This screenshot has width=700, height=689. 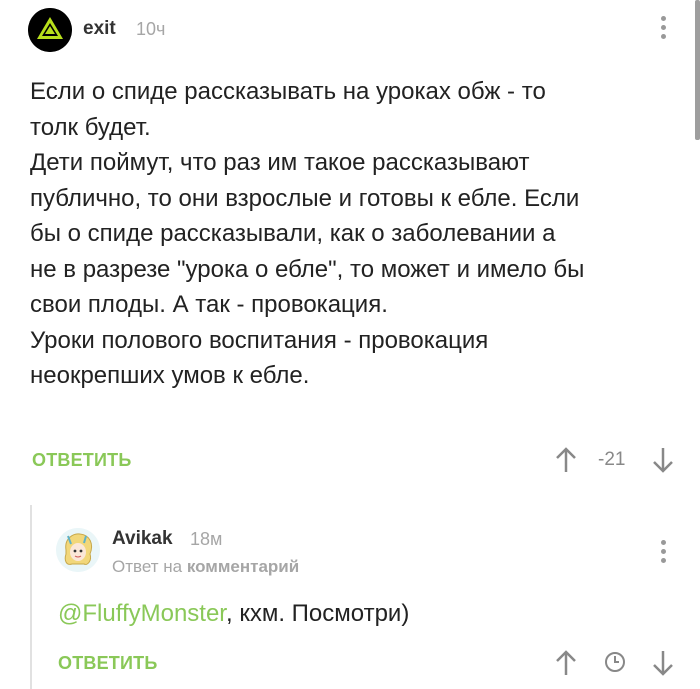 What do you see at coordinates (358, 30) in the screenshot?
I see `comment-header: exit 10ч` at bounding box center [358, 30].